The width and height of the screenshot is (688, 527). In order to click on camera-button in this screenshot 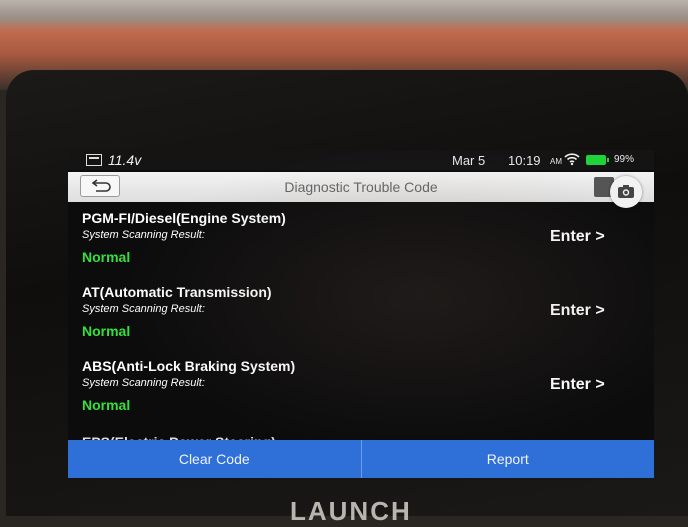, I will do `click(626, 192)`.